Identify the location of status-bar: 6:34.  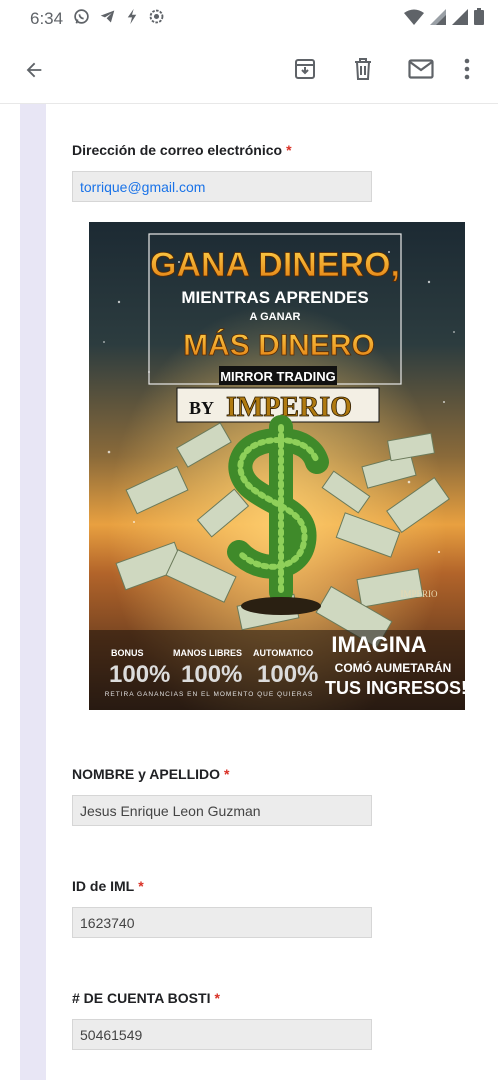
(249, 19).